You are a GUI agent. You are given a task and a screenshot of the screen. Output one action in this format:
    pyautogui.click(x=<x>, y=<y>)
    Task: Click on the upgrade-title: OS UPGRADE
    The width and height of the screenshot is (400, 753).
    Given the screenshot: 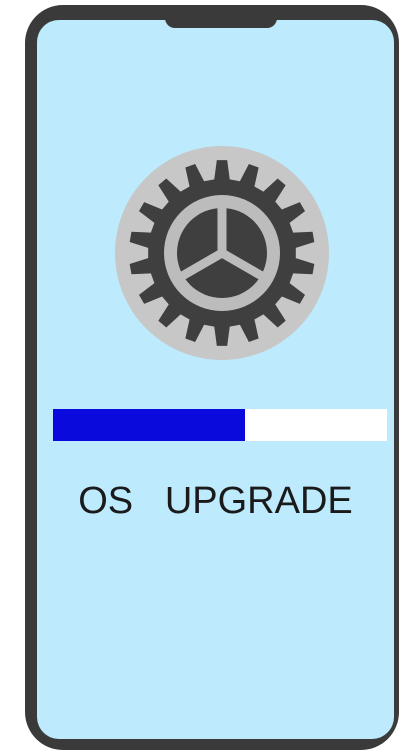 What is the action you would take?
    pyautogui.click(x=215, y=501)
    